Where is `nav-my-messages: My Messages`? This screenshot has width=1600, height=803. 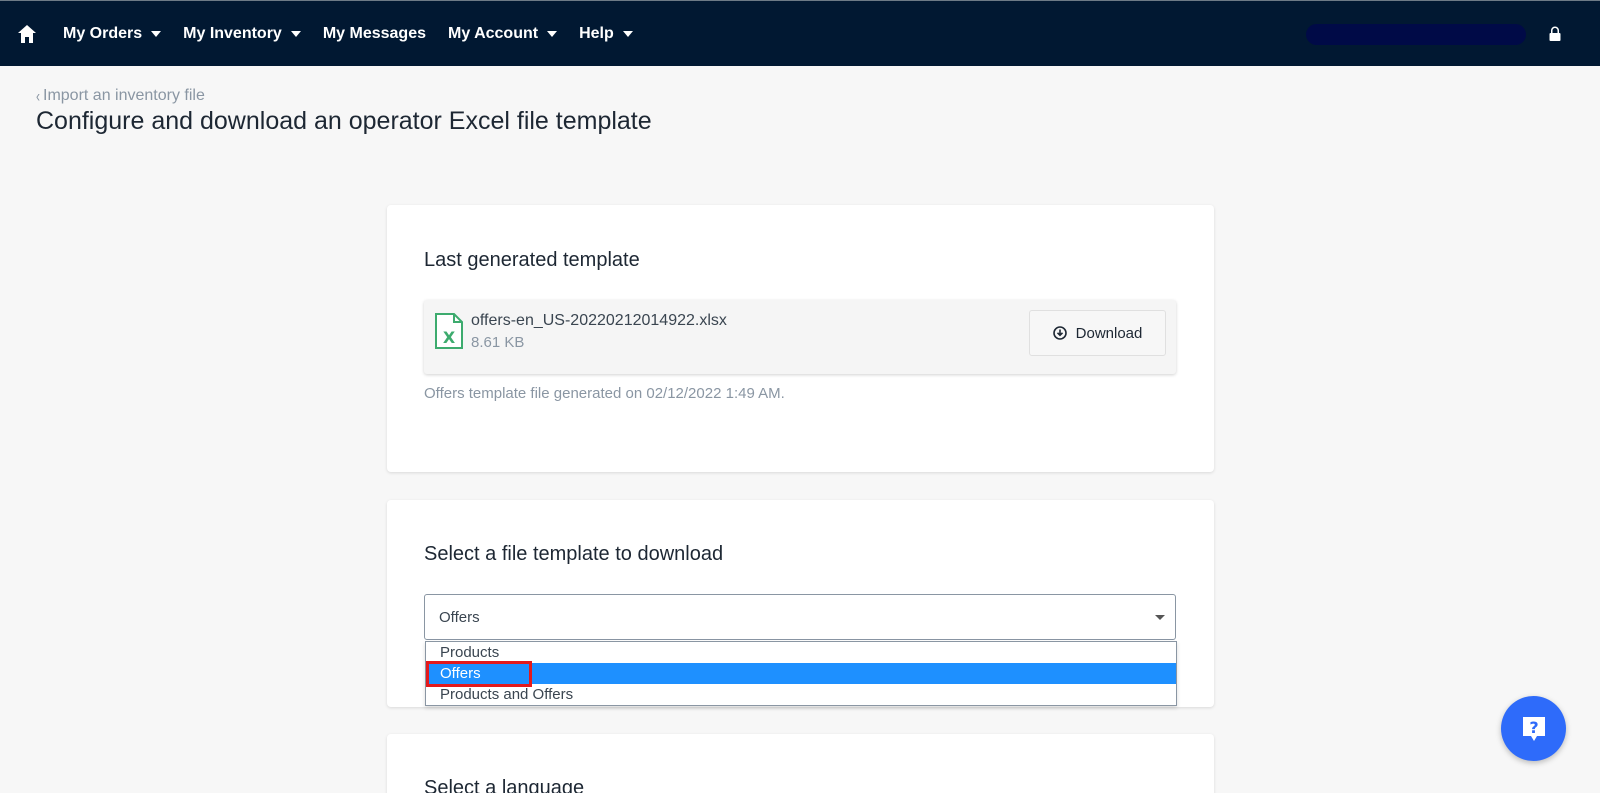 nav-my-messages: My Messages is located at coordinates (374, 34).